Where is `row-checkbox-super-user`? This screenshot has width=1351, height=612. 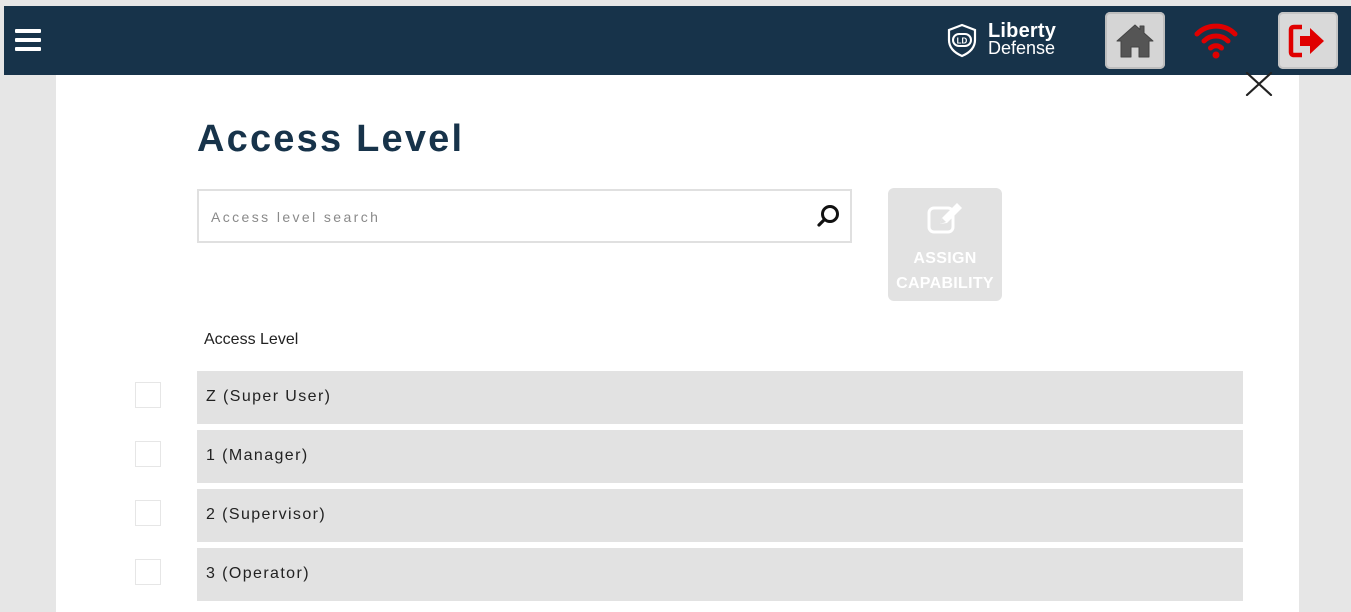 row-checkbox-super-user is located at coordinates (148, 395).